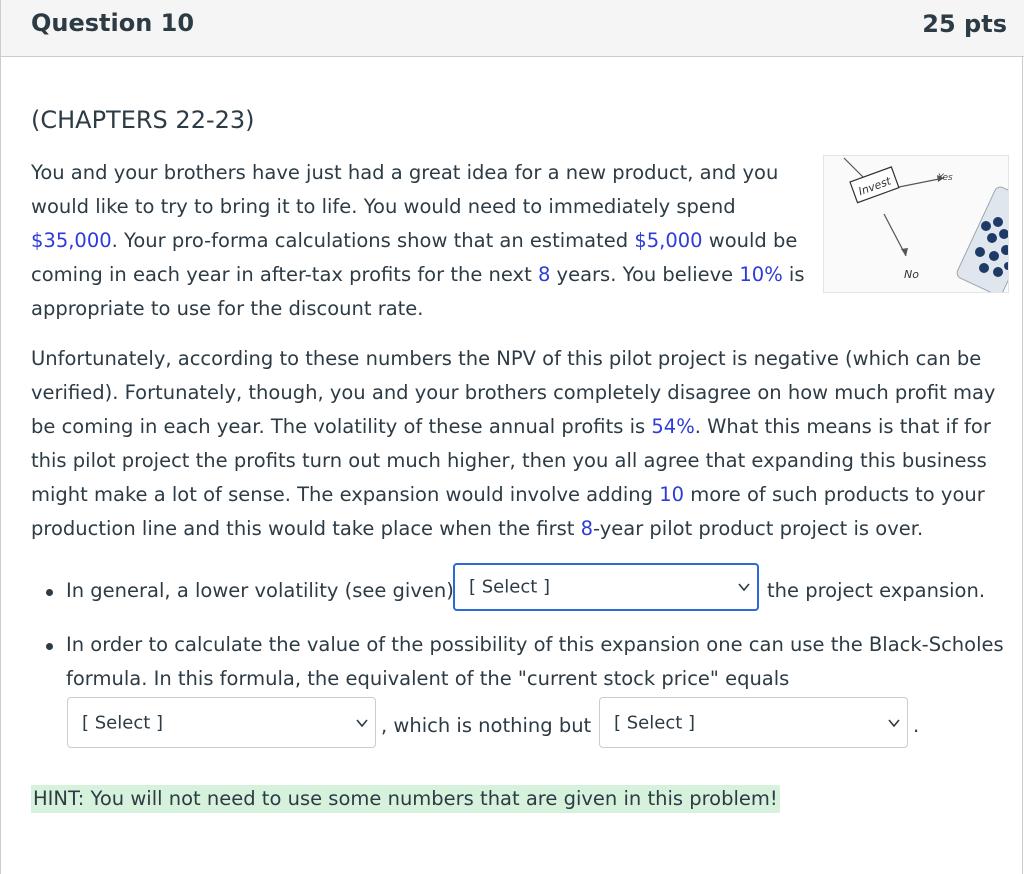 The width and height of the screenshot is (1024, 874). What do you see at coordinates (668, 240) in the screenshot?
I see `annual-profit-value: $5,000` at bounding box center [668, 240].